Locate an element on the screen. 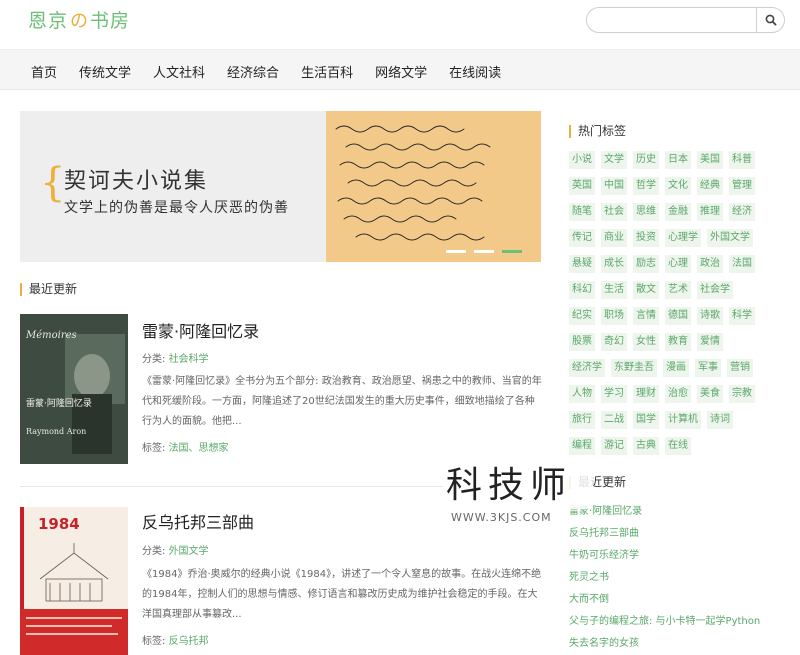 The image size is (800, 655). tag-item: 传记 is located at coordinates (582, 238).